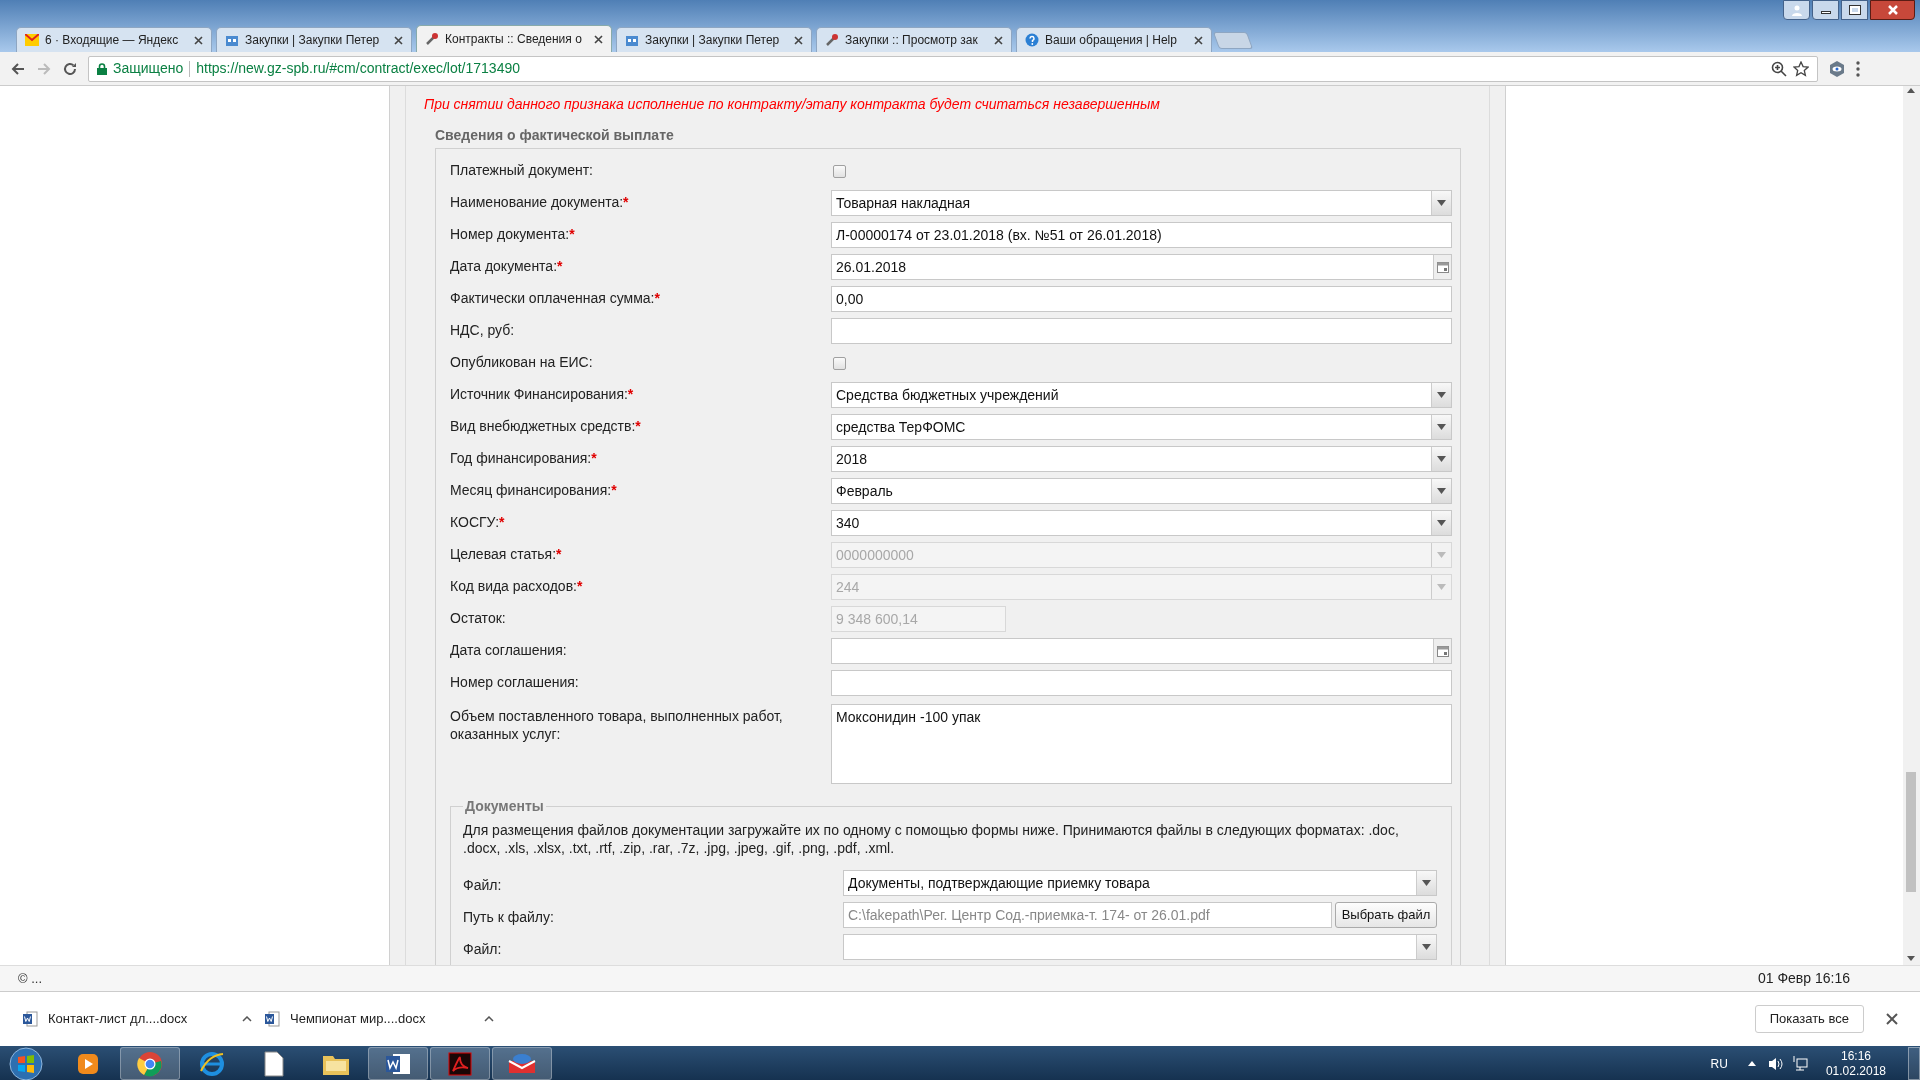 The height and width of the screenshot is (1080, 1920). What do you see at coordinates (88, 1063) in the screenshot?
I see `play-icon` at bounding box center [88, 1063].